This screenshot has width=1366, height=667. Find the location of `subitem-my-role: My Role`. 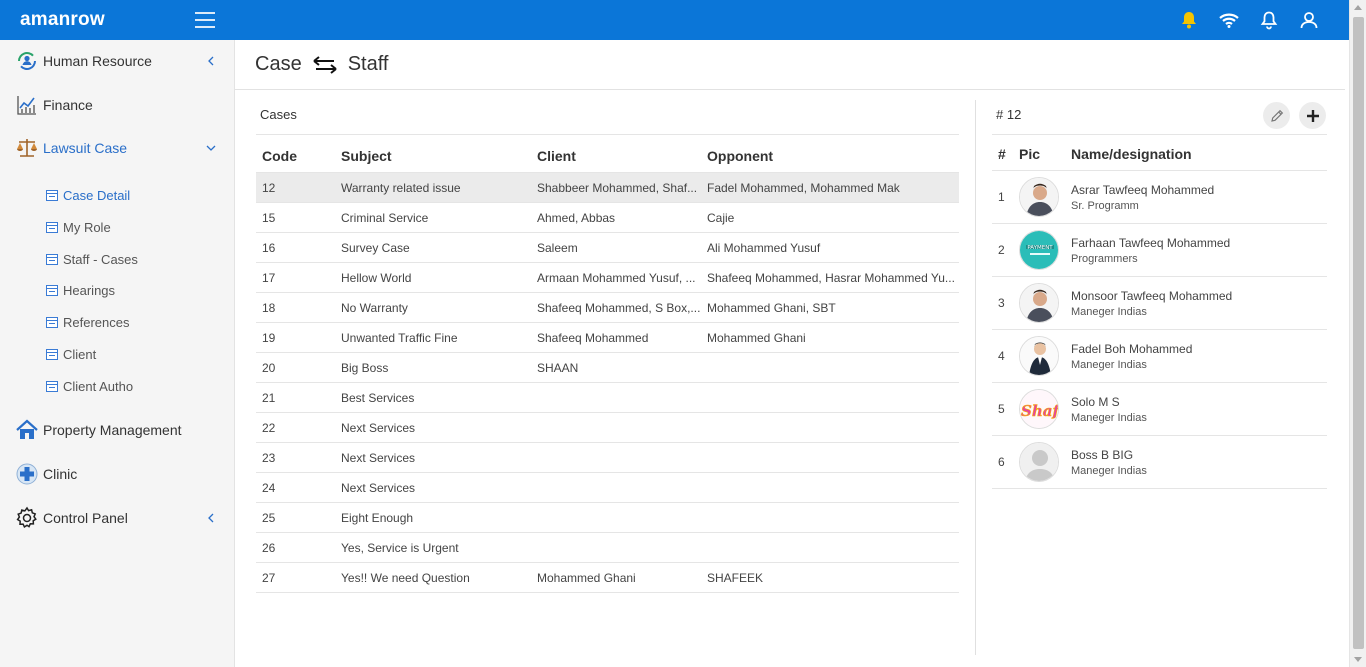

subitem-my-role: My Role is located at coordinates (117, 227).